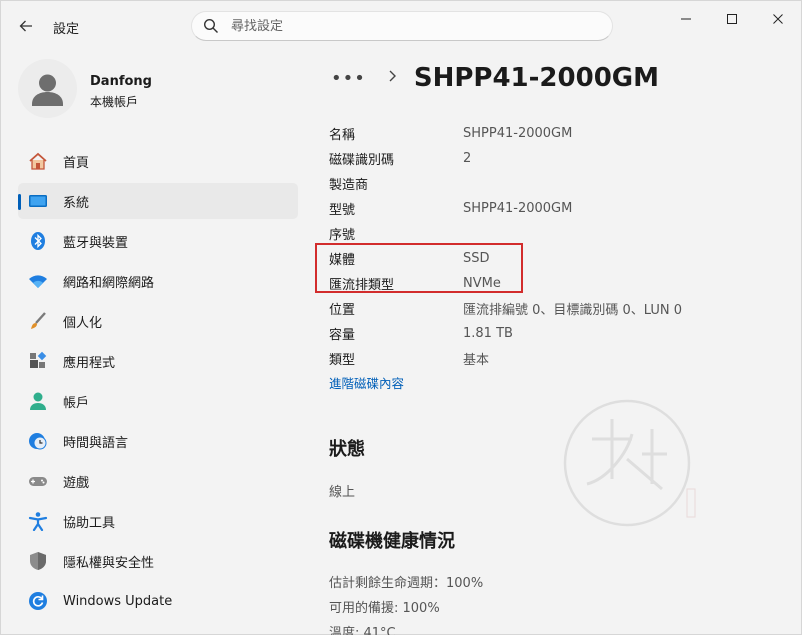  Describe the element at coordinates (342, 135) in the screenshot. I see `property-key: 名稱` at that location.